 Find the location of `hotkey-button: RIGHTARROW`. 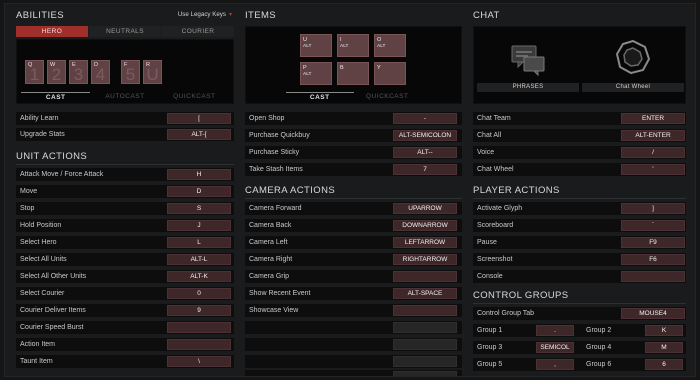

hotkey-button: RIGHTARROW is located at coordinates (425, 259).